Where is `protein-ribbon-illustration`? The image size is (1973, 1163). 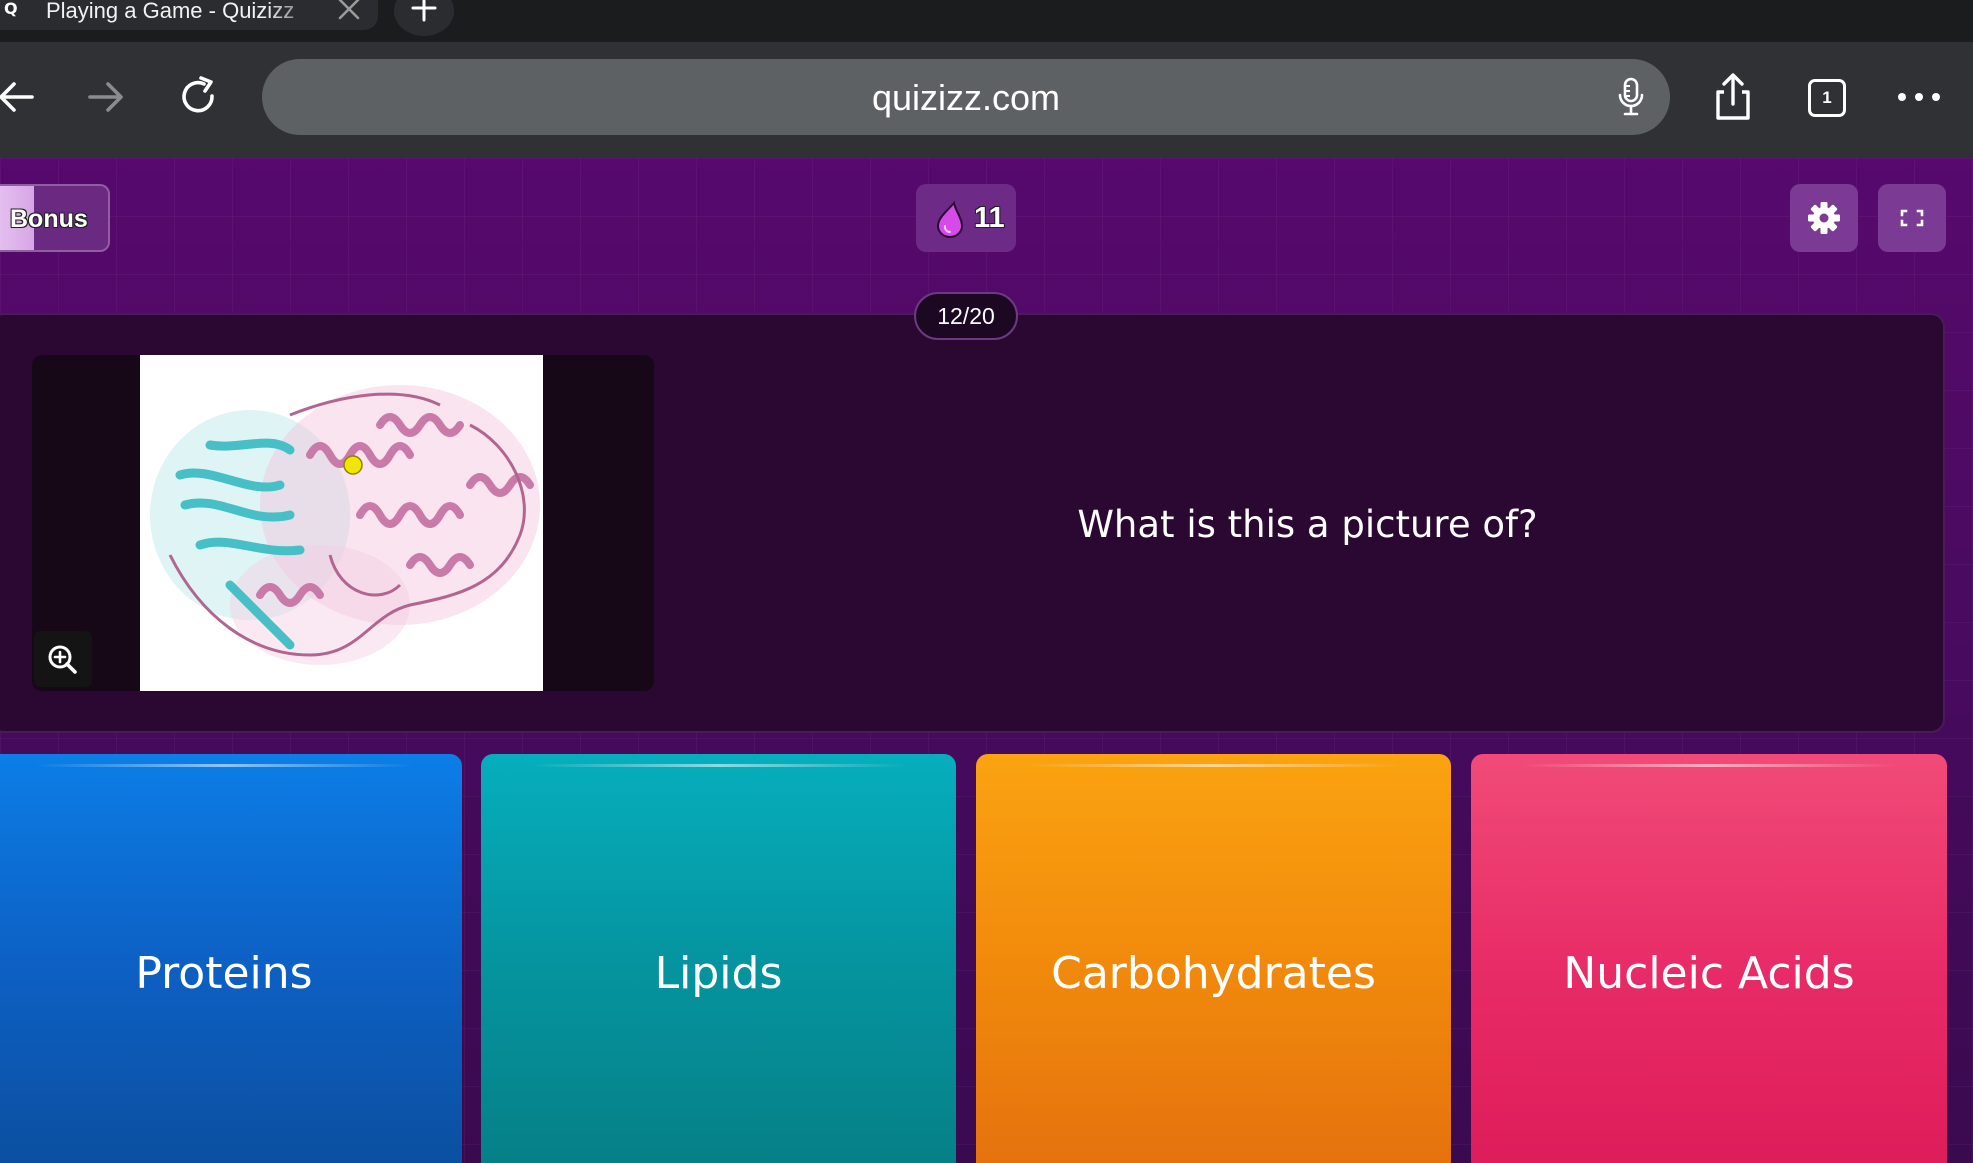 protein-ribbon-illustration is located at coordinates (345, 525).